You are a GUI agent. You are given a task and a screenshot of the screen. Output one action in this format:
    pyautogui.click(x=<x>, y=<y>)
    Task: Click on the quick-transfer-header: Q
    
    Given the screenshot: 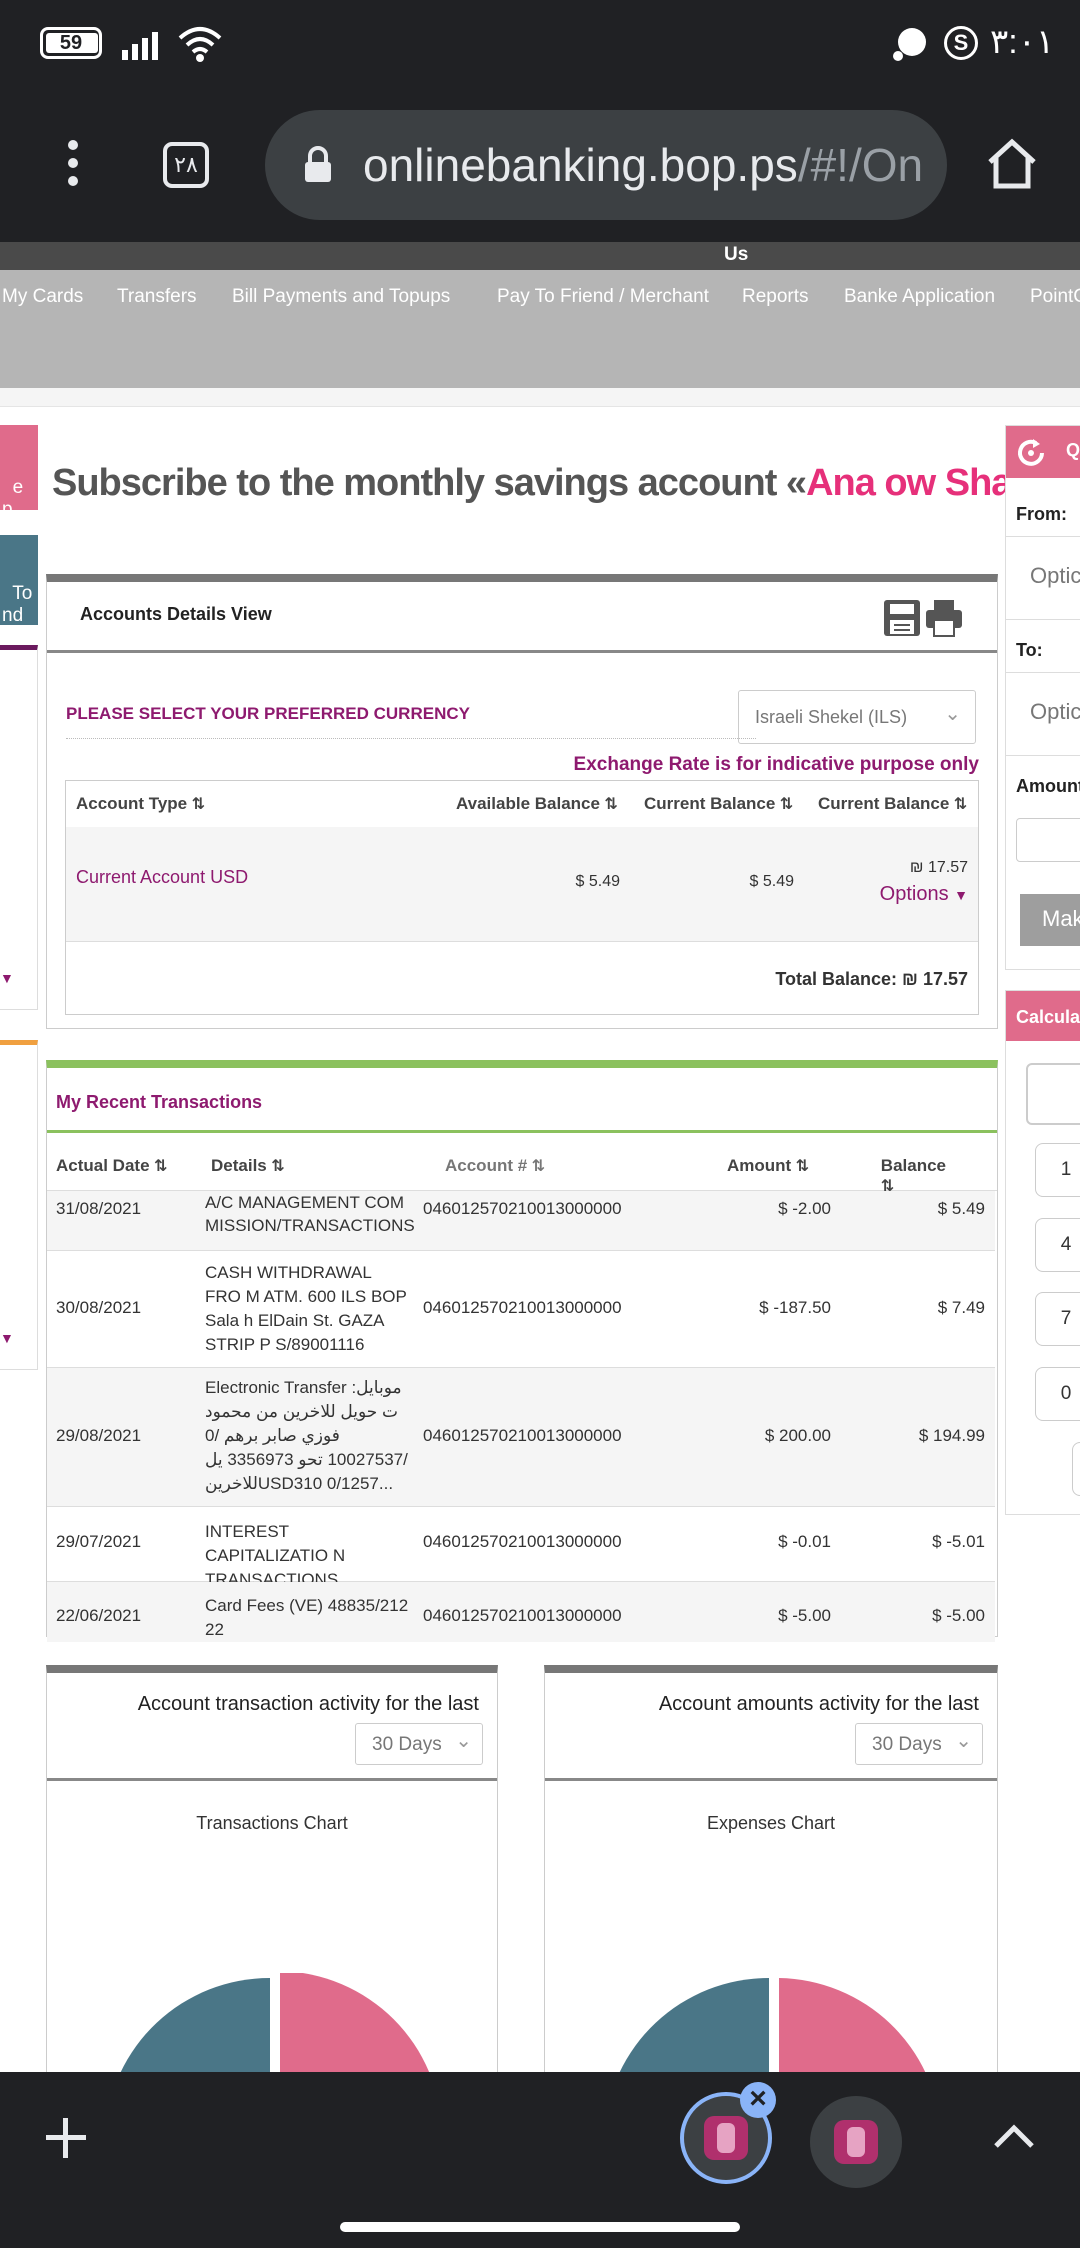 What is the action you would take?
    pyautogui.click(x=1043, y=452)
    